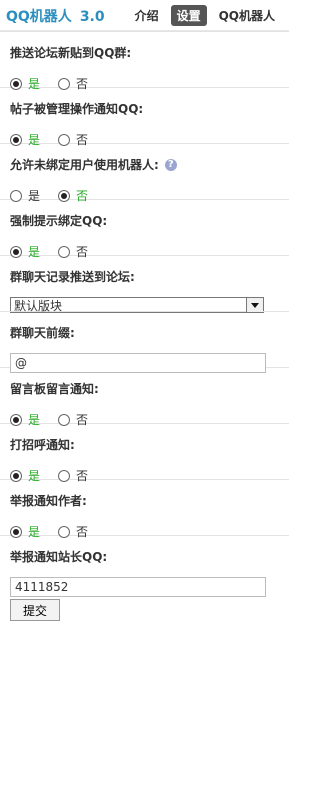  I want to click on setting-label: 群聊天前缀:, so click(42, 333).